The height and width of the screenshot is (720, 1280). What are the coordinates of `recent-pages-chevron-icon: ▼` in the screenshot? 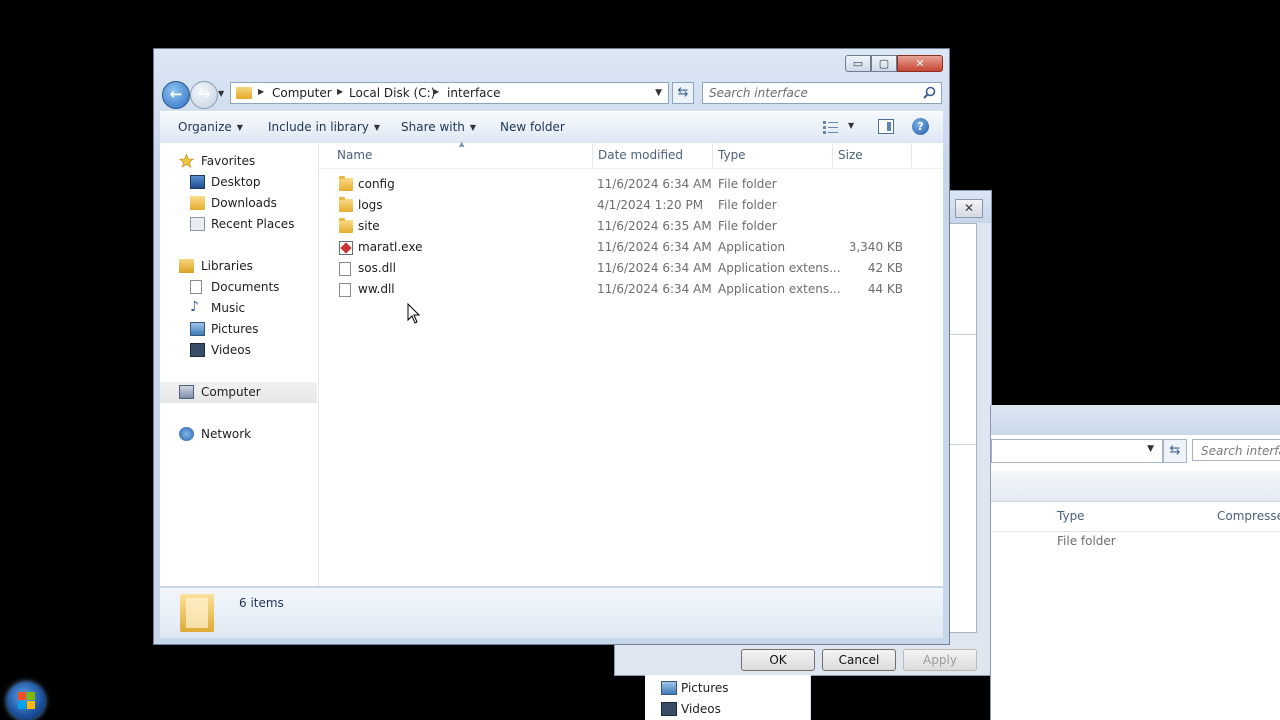 It's located at (221, 93).